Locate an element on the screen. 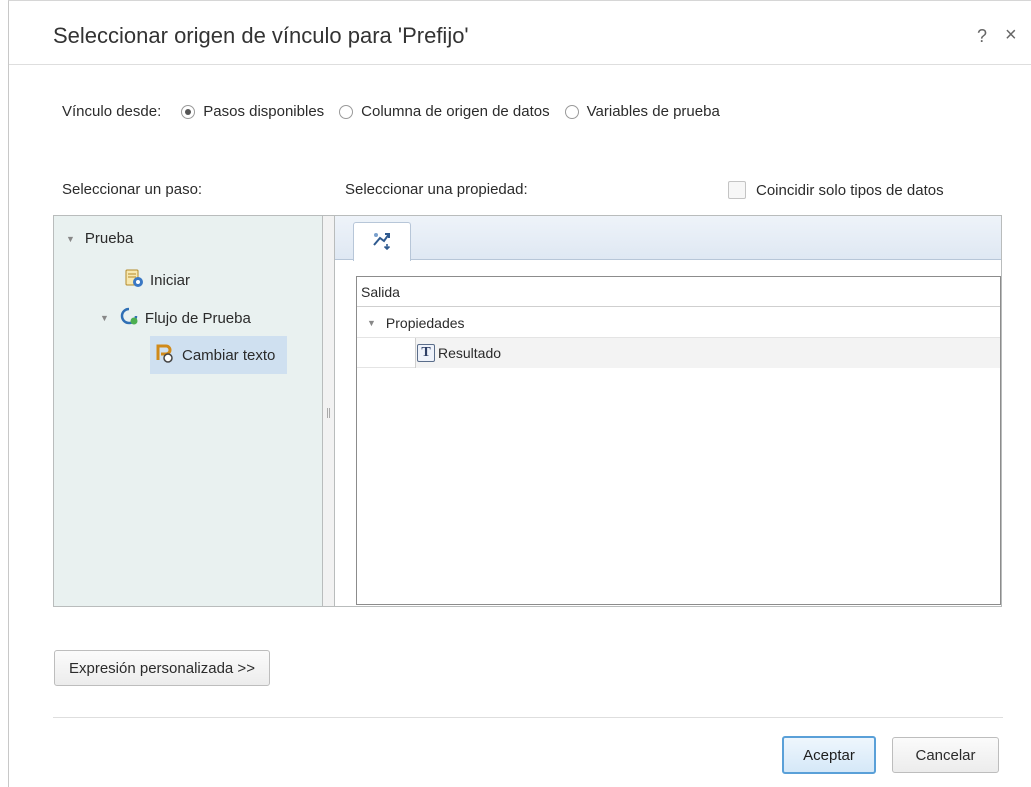  pane-splitter is located at coordinates (328, 411).